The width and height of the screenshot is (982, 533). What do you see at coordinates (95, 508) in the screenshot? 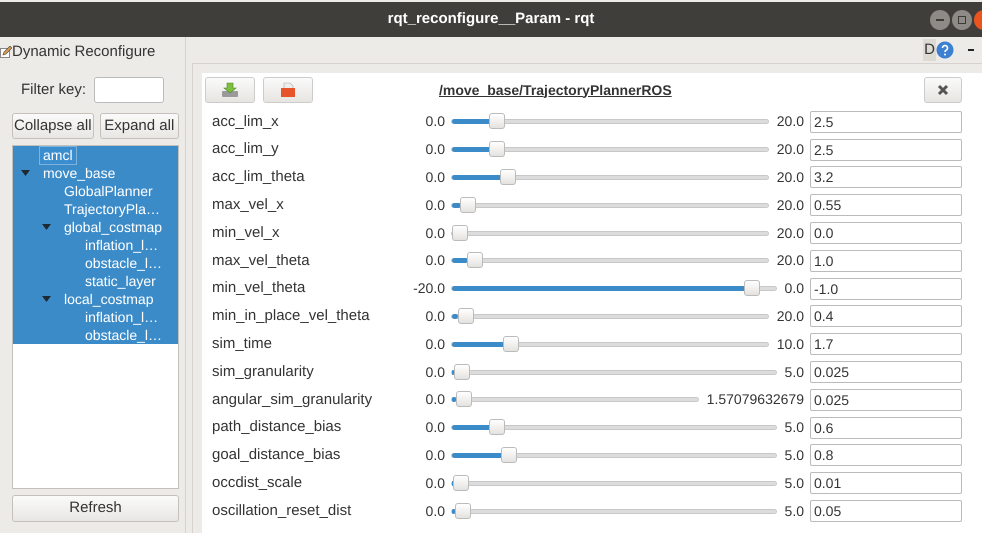
I see `refresh-button: Refresh` at bounding box center [95, 508].